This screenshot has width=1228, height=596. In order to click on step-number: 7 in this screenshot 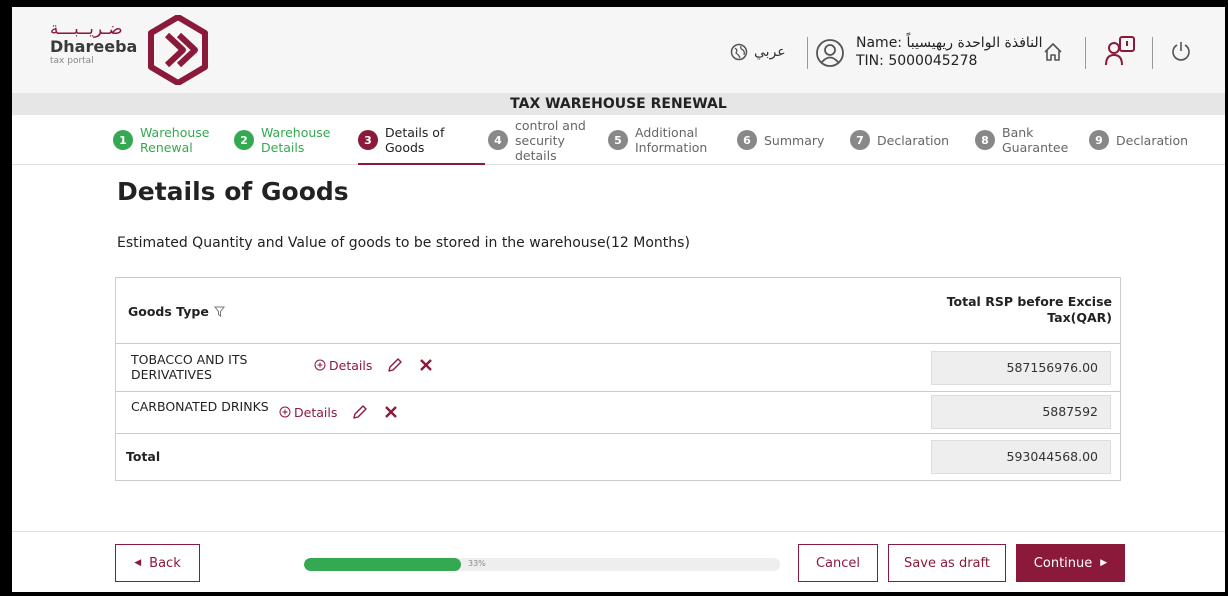, I will do `click(860, 140)`.